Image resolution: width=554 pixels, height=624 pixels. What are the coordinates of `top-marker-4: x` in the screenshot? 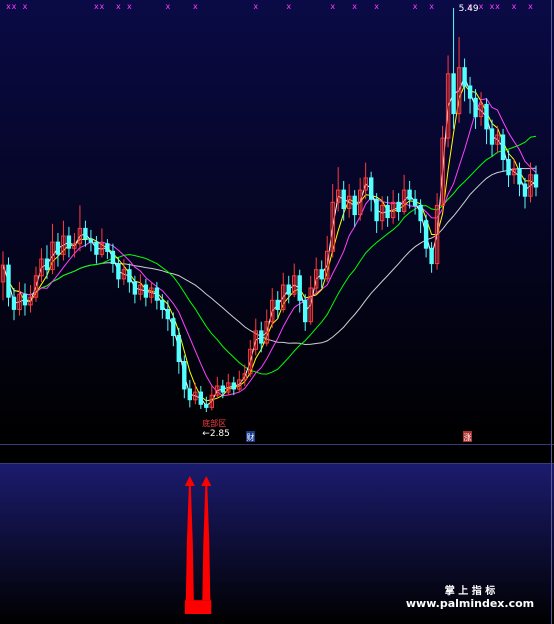 It's located at (102, 6).